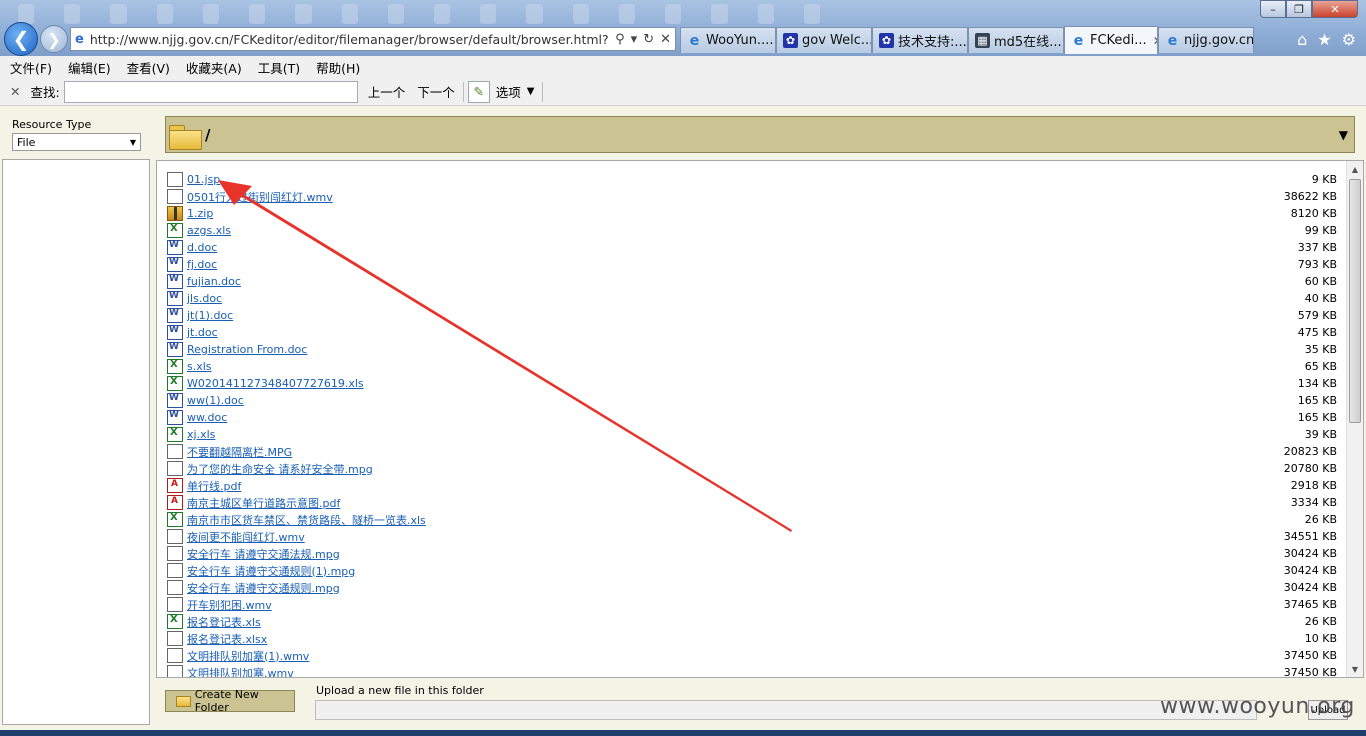 This screenshot has height=736, width=1366. Describe the element at coordinates (207, 417) in the screenshot. I see `file-name-link: ww.doc` at that location.